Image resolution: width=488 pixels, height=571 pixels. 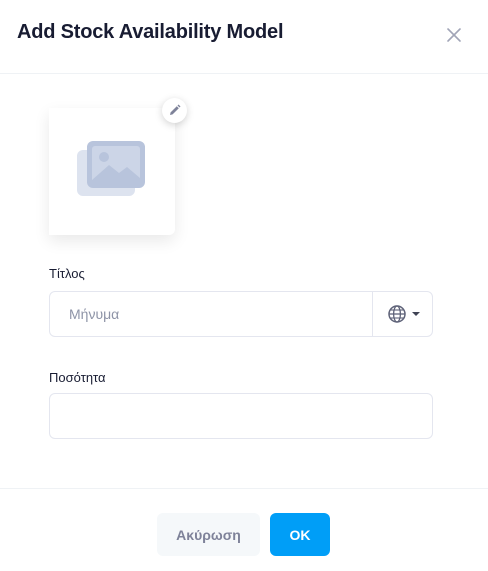 I want to click on language-dropdown-button, so click(x=402, y=314).